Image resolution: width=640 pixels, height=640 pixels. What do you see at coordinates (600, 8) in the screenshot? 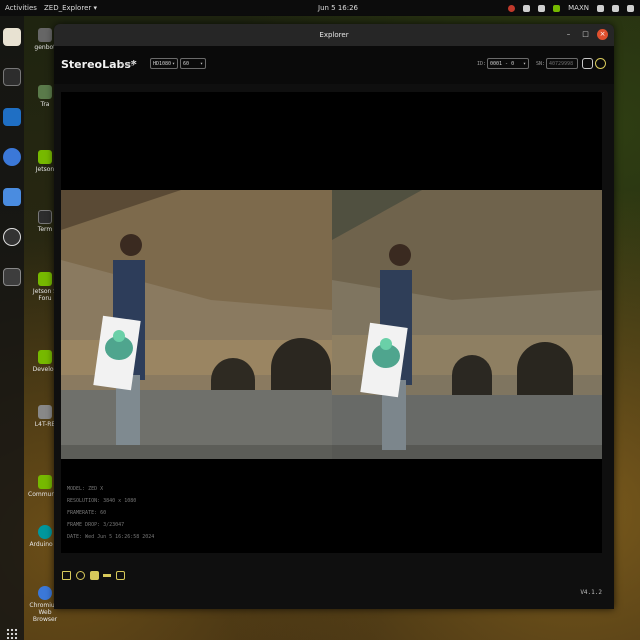
I see `network-icon` at bounding box center [600, 8].